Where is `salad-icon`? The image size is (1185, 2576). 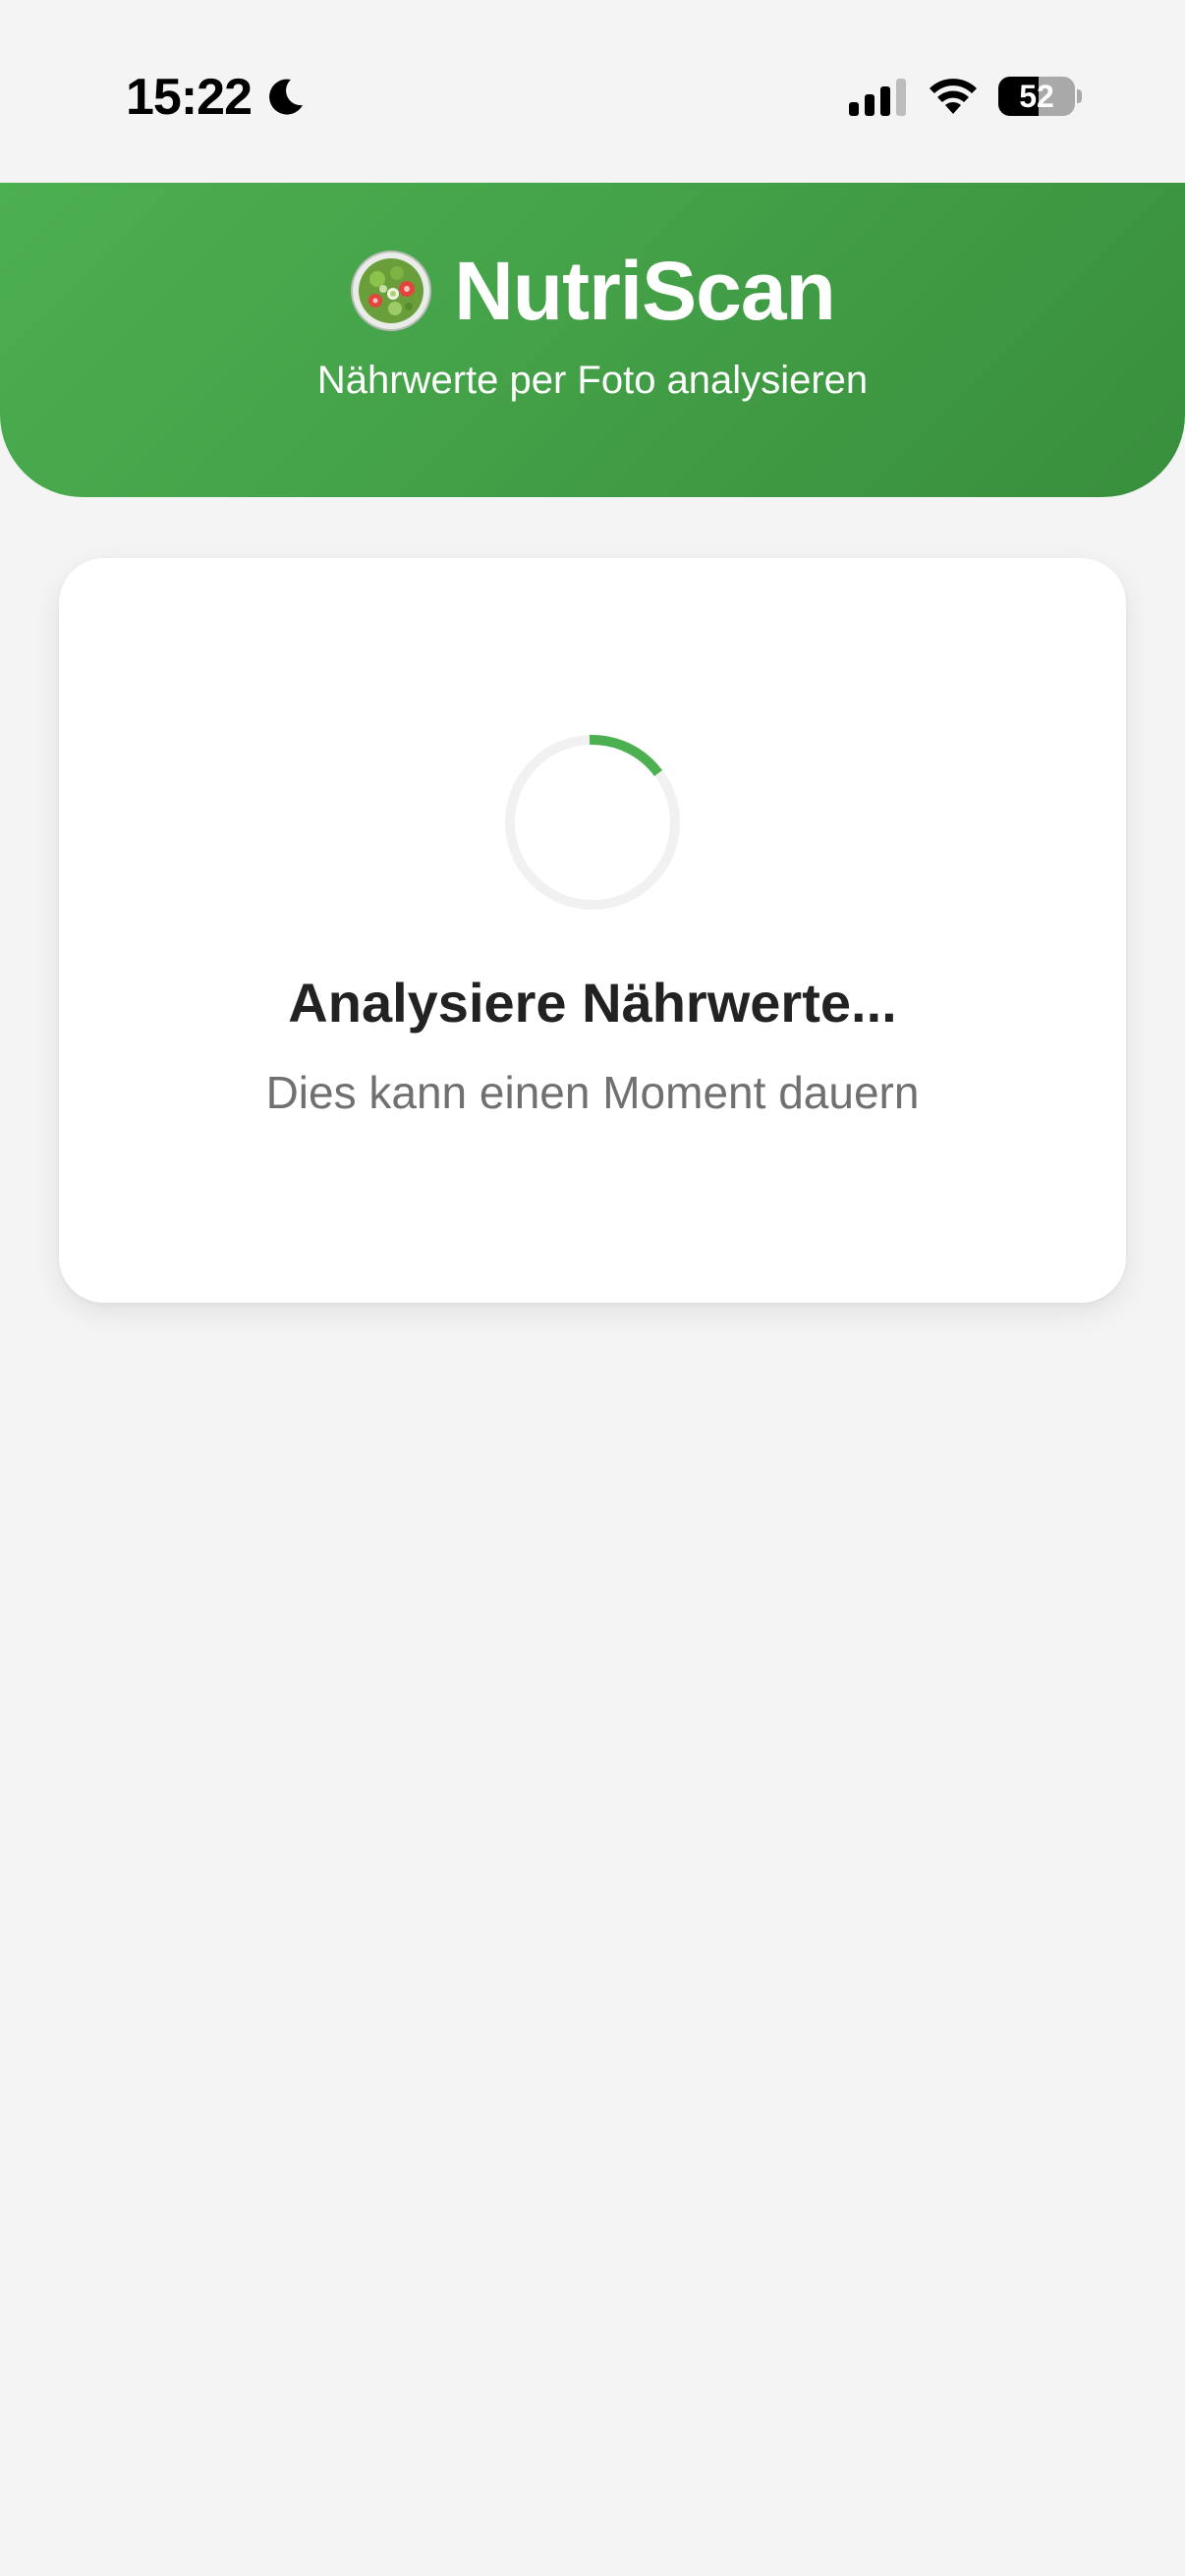 salad-icon is located at coordinates (392, 291).